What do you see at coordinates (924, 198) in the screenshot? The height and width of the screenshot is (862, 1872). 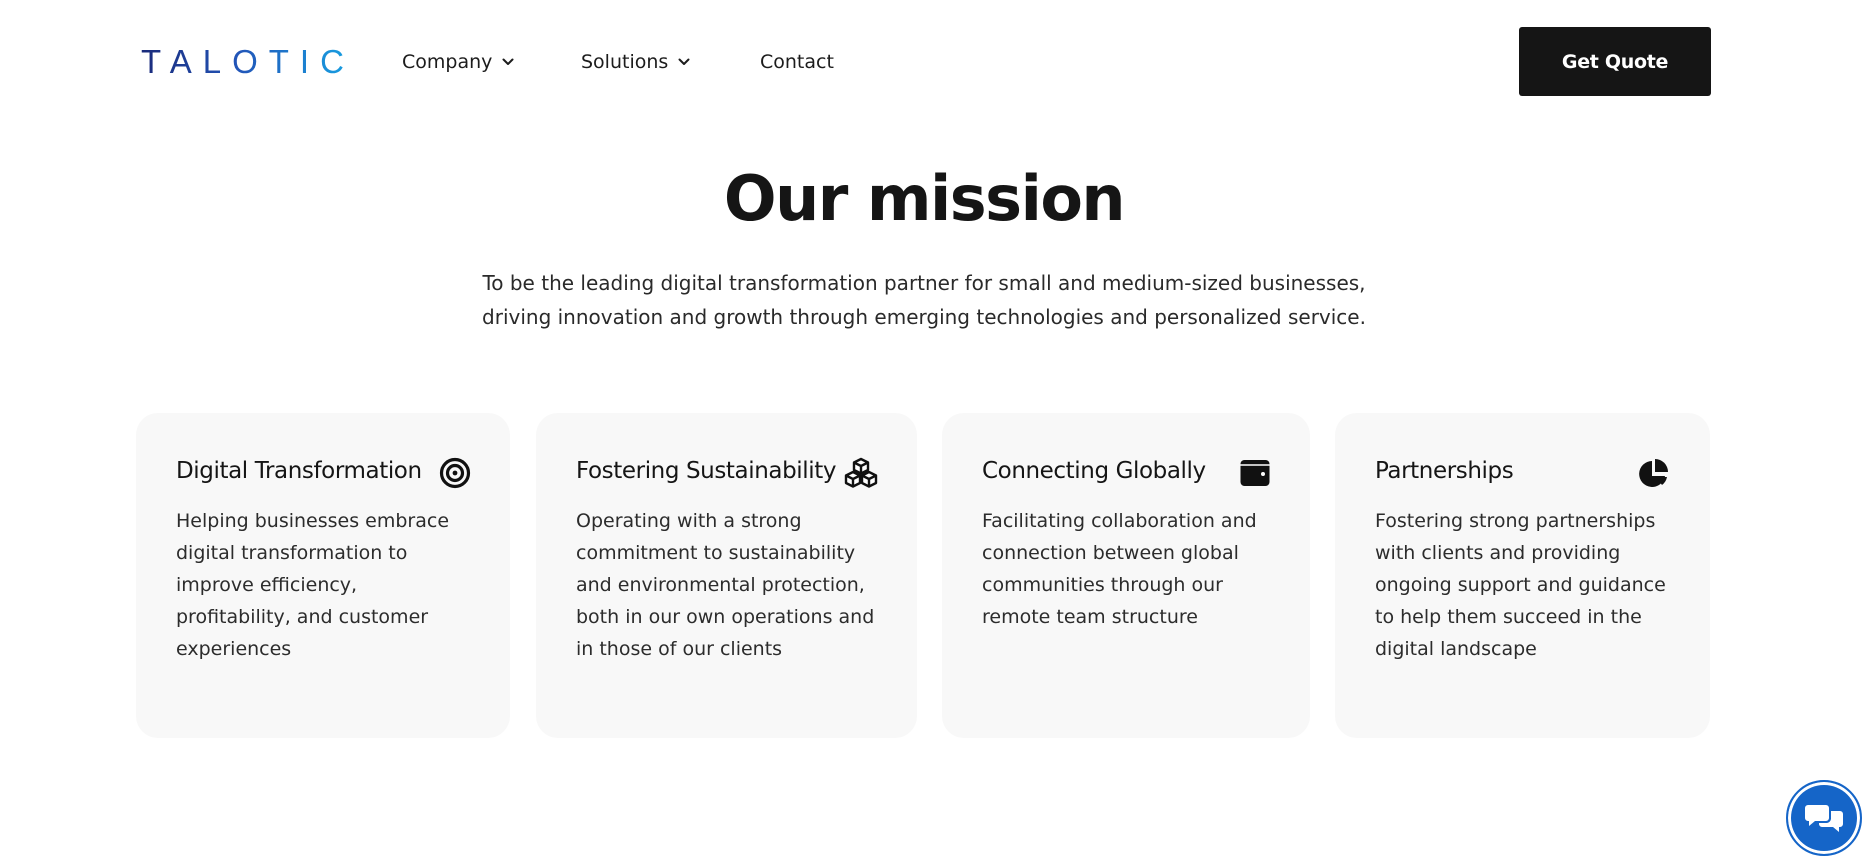 I see `mission-title: Our mission` at bounding box center [924, 198].